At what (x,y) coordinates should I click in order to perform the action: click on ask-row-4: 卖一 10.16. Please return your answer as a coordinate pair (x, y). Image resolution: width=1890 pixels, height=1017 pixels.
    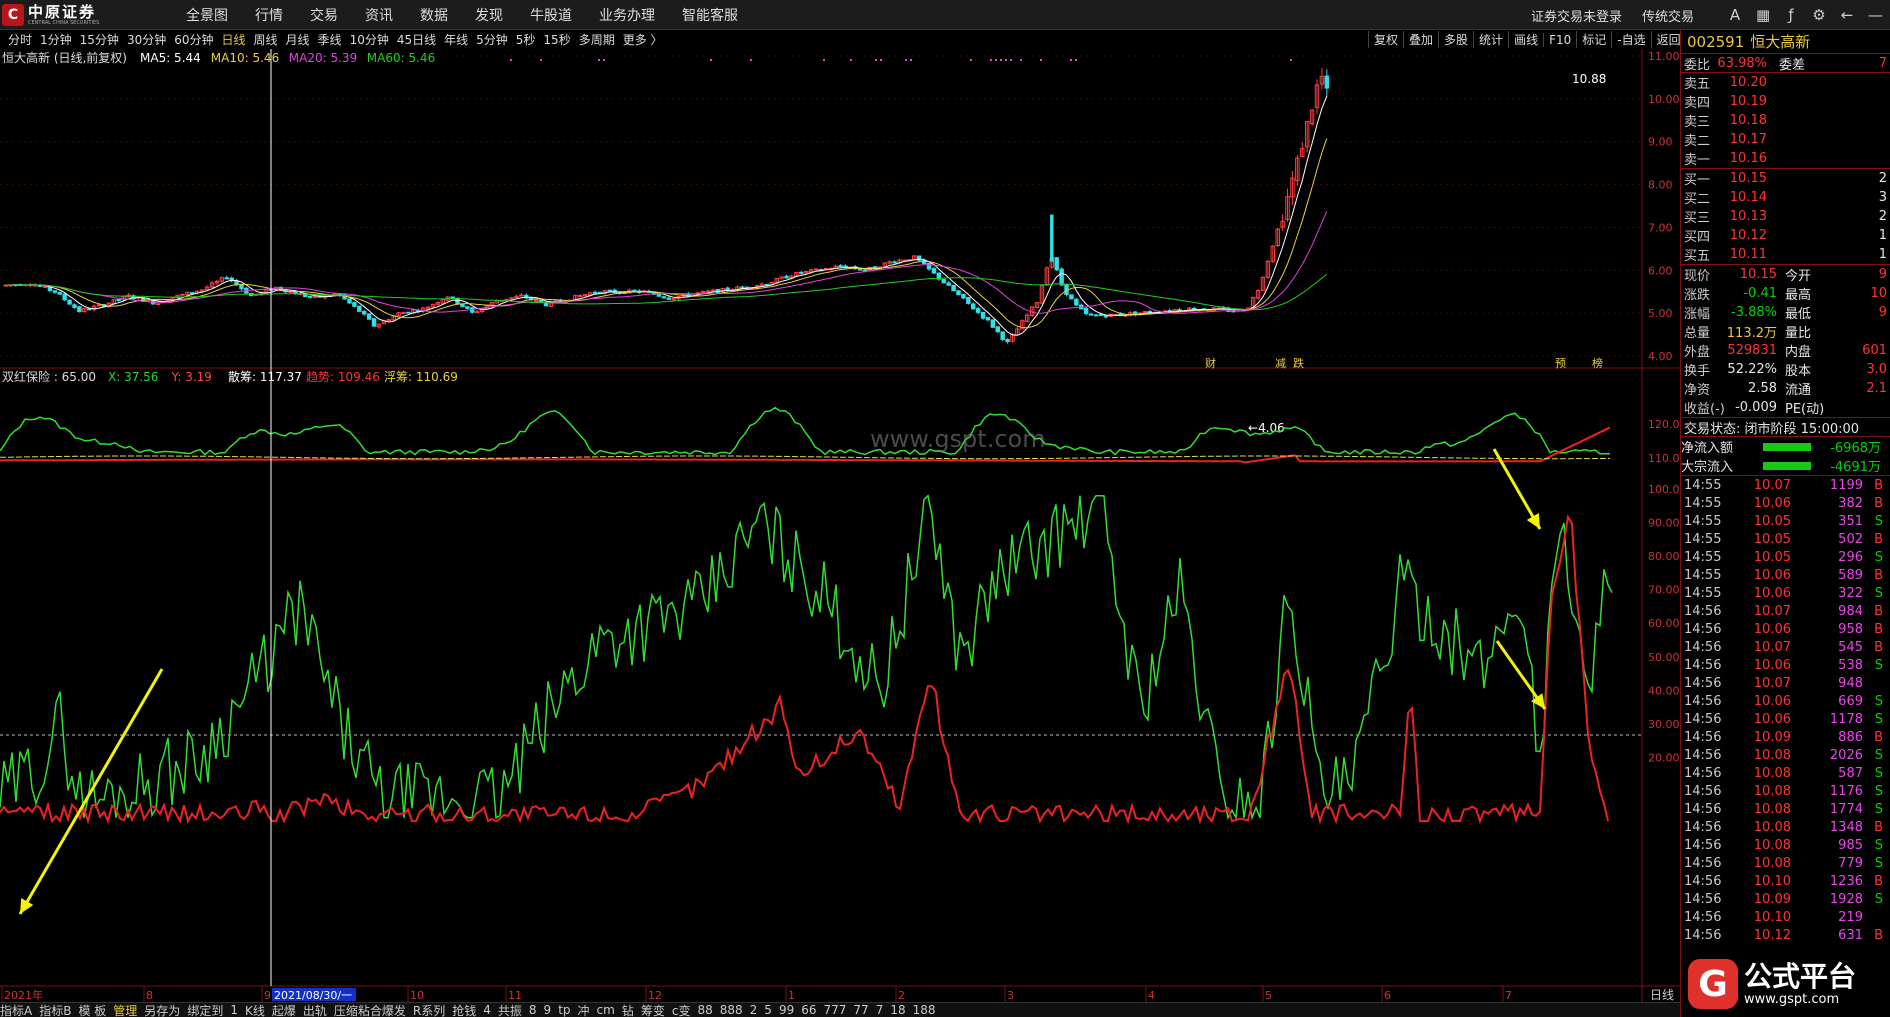
    Looking at the image, I should click on (1785, 158).